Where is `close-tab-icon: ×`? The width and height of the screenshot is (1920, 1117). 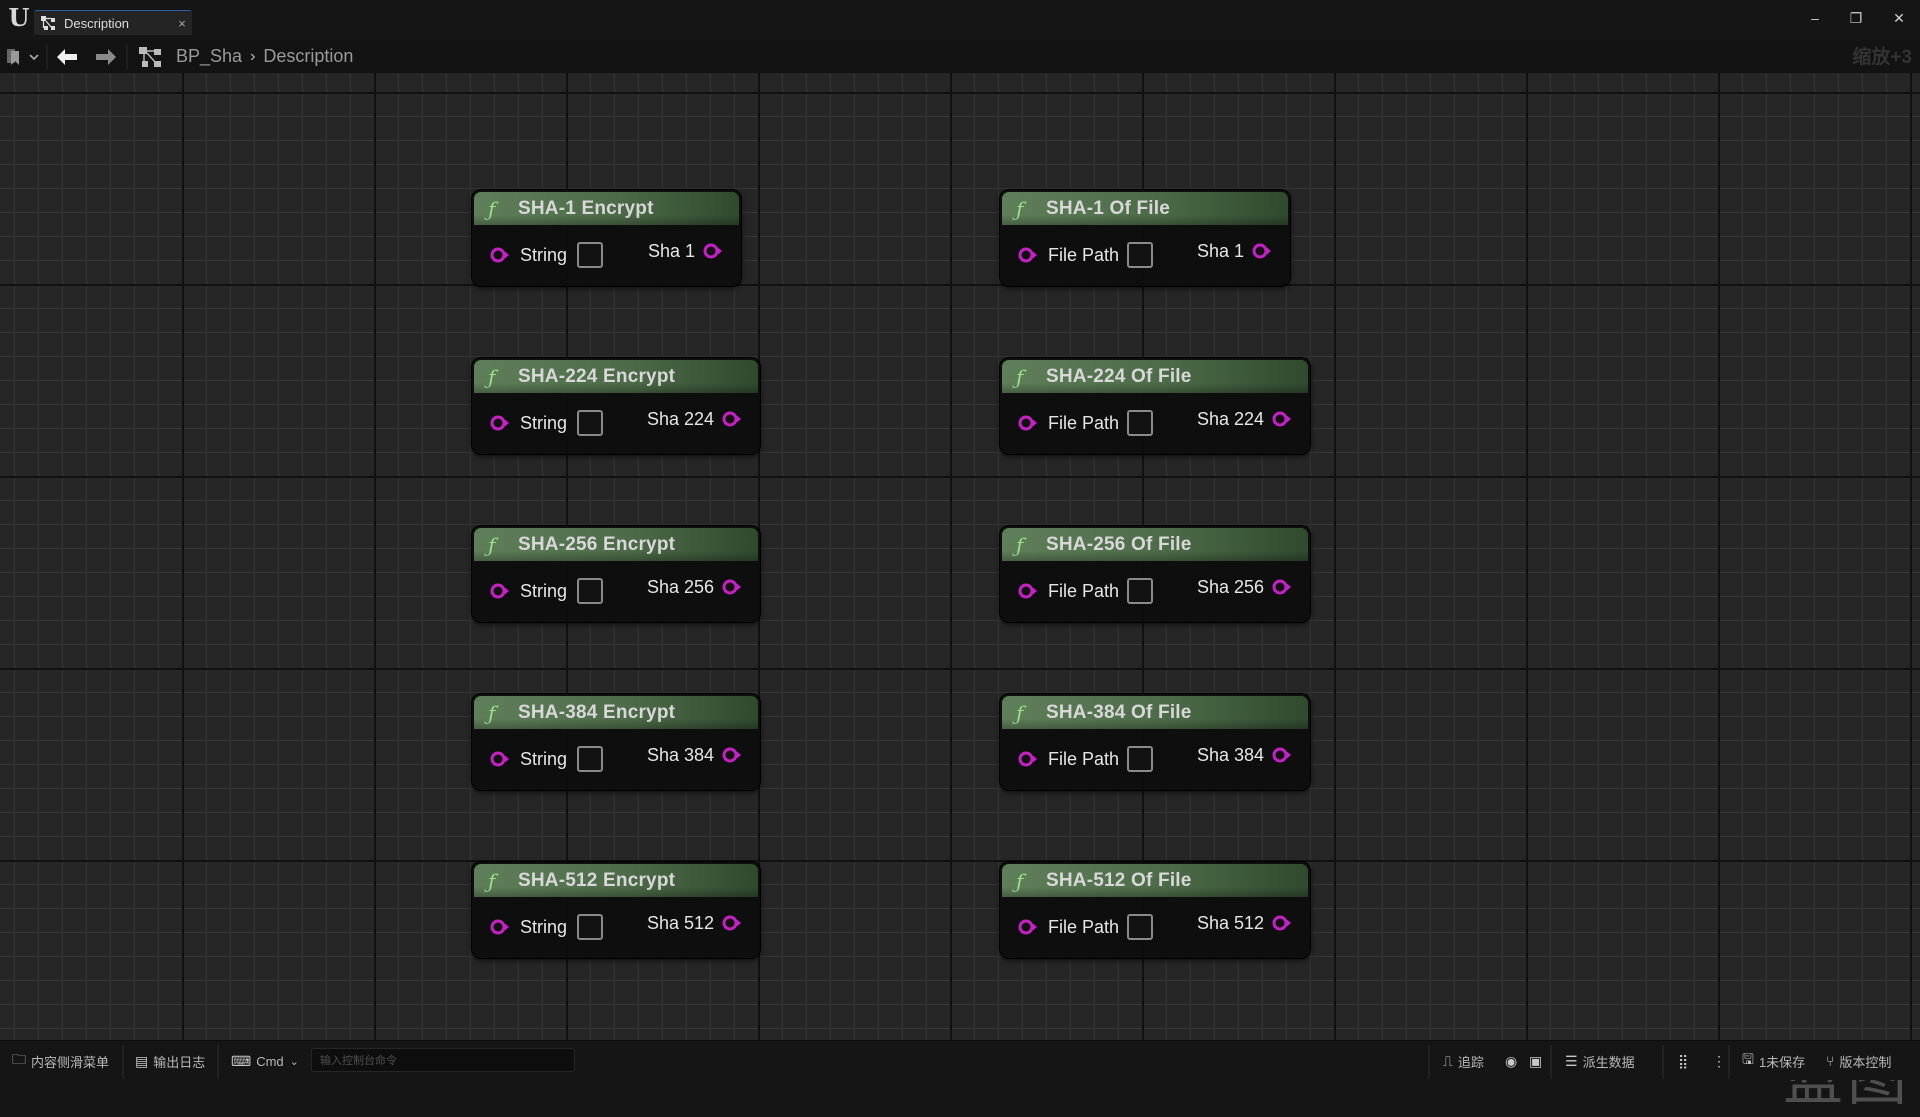 close-tab-icon: × is located at coordinates (182, 23).